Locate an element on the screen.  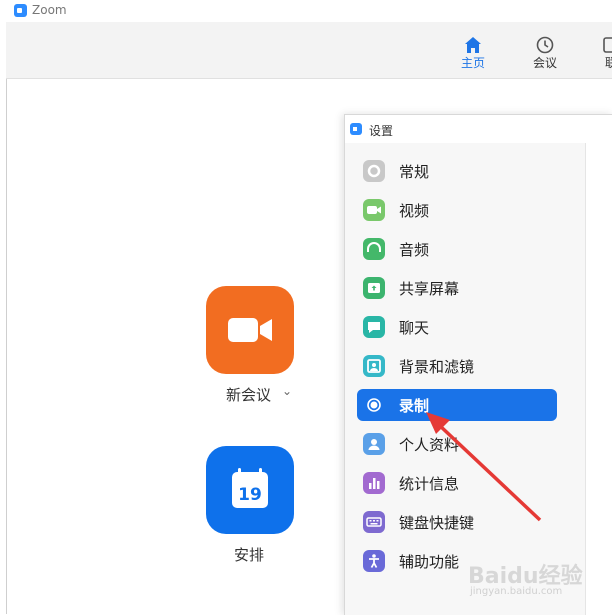
nav-meetings: 会议 is located at coordinates (545, 50).